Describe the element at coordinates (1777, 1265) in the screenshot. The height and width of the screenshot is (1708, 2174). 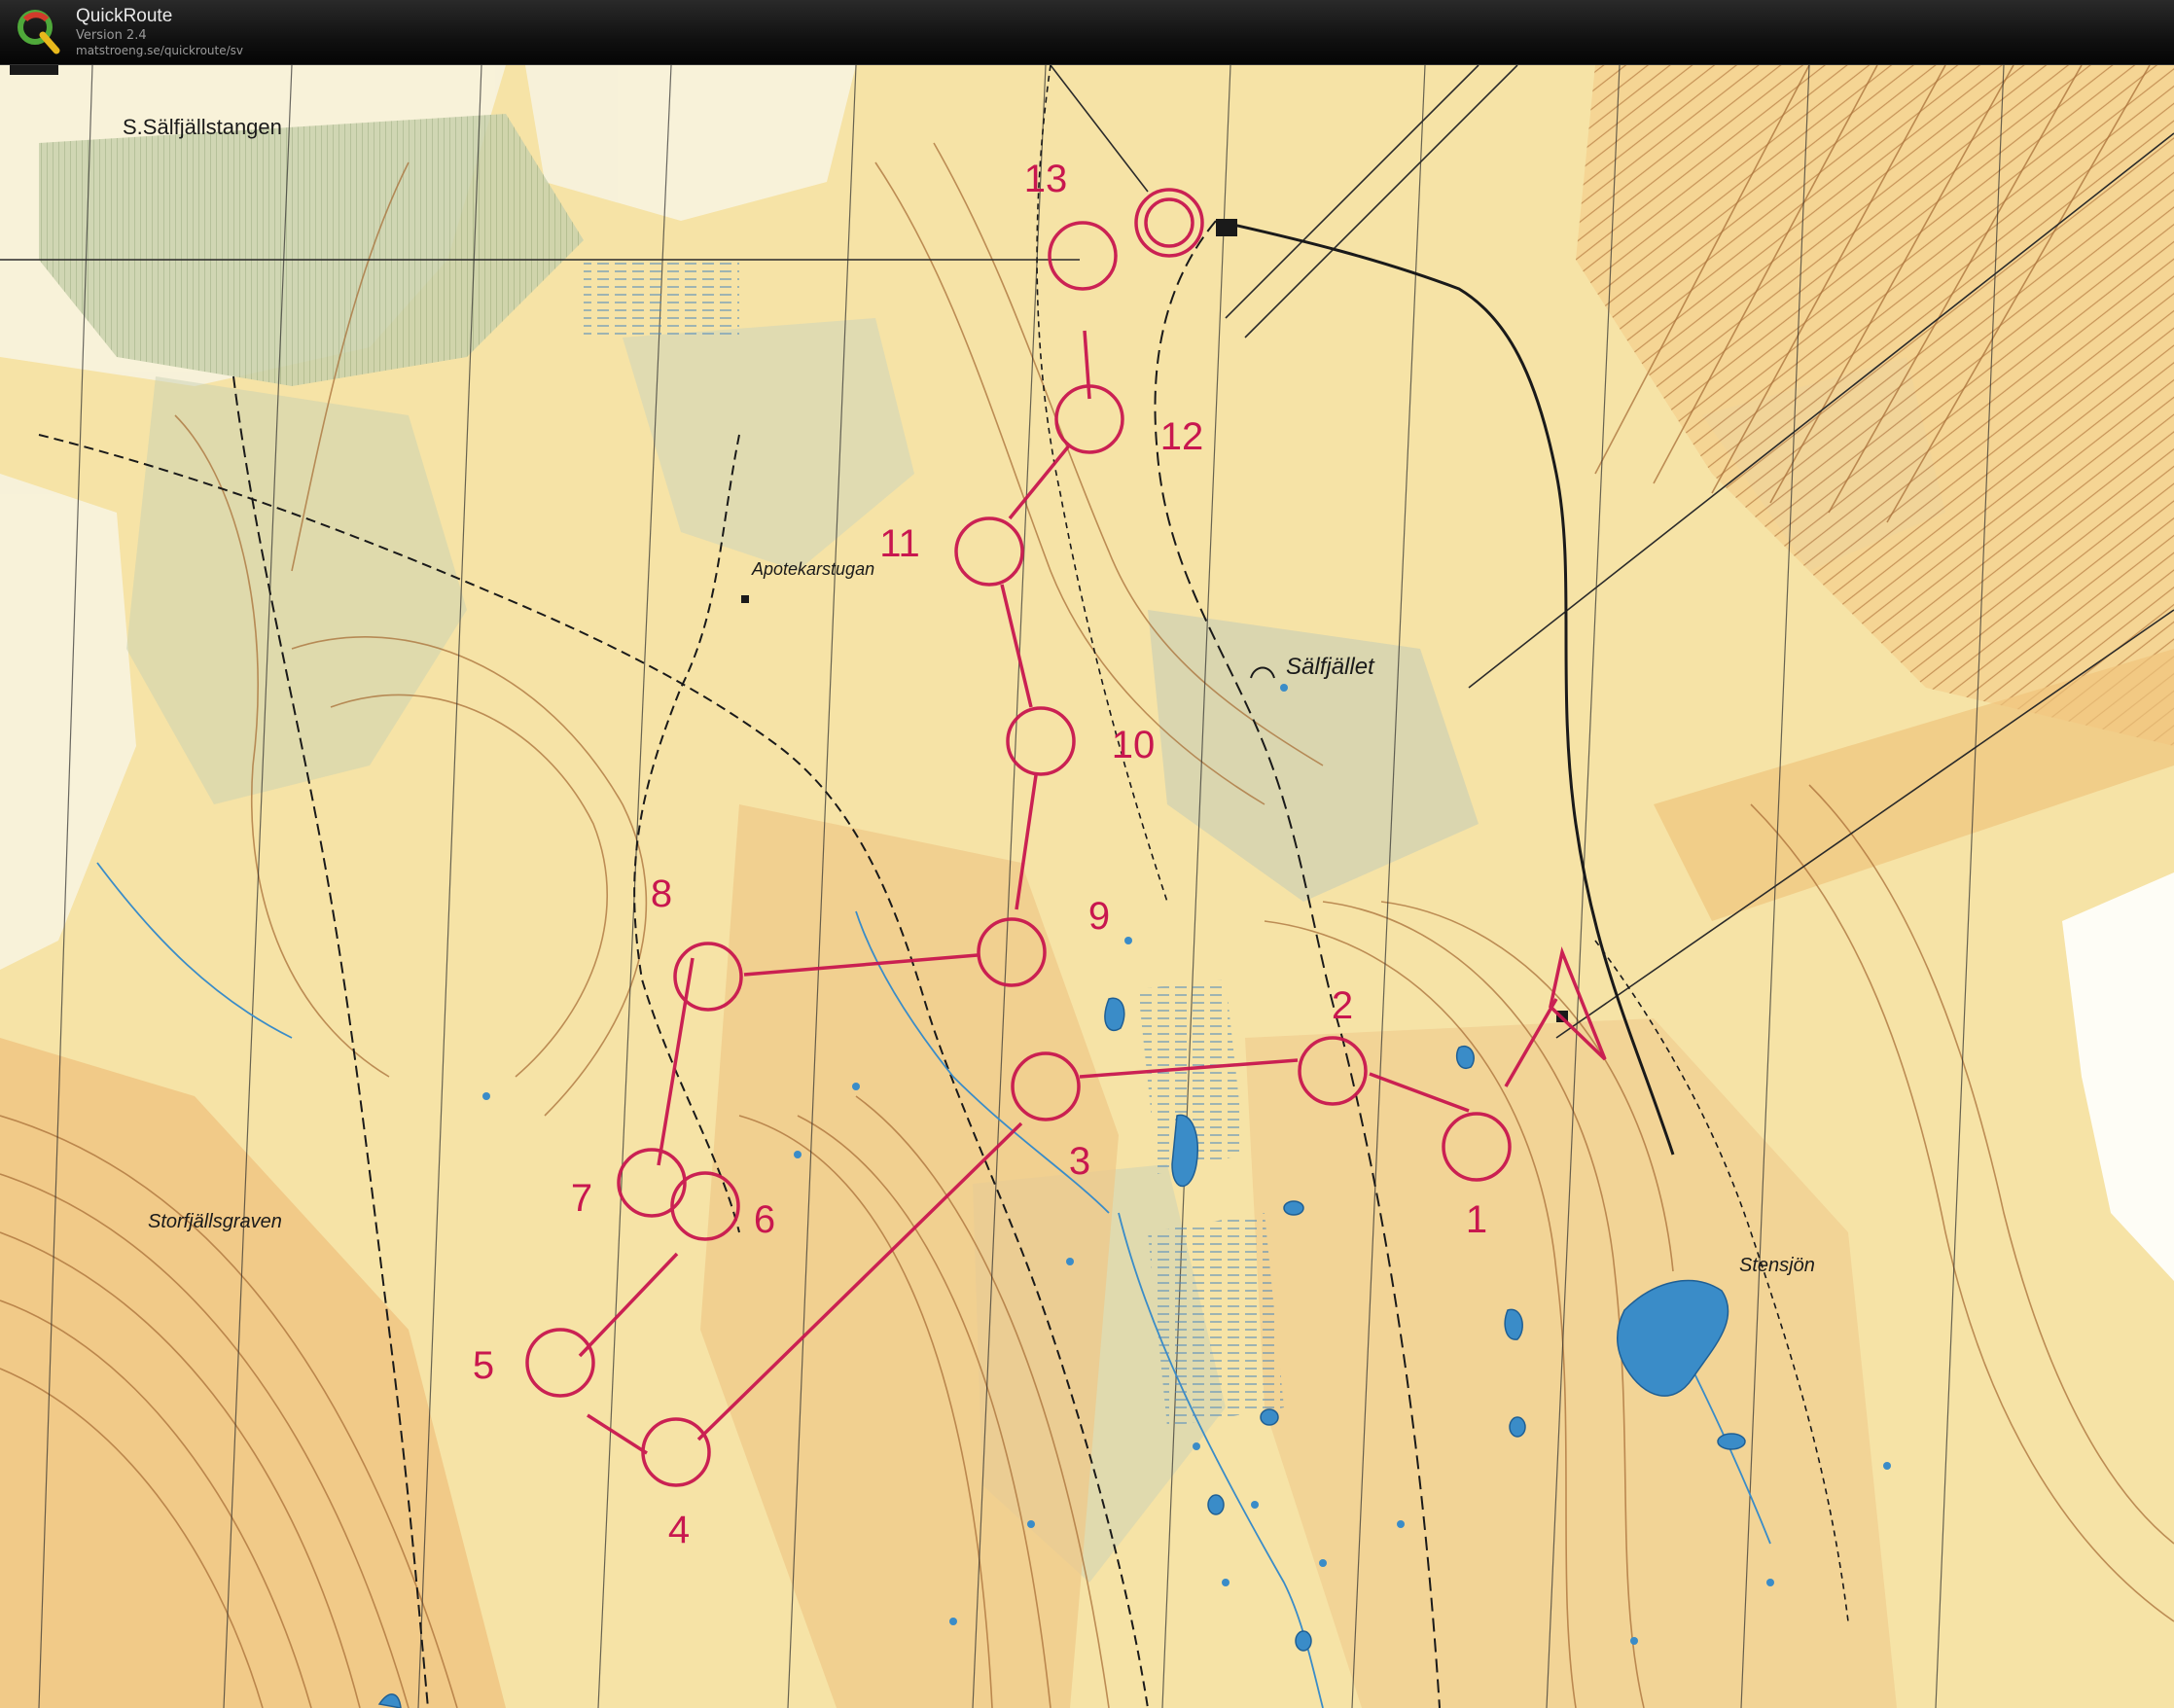
I see `place-name-stensjon: Stensjön` at that location.